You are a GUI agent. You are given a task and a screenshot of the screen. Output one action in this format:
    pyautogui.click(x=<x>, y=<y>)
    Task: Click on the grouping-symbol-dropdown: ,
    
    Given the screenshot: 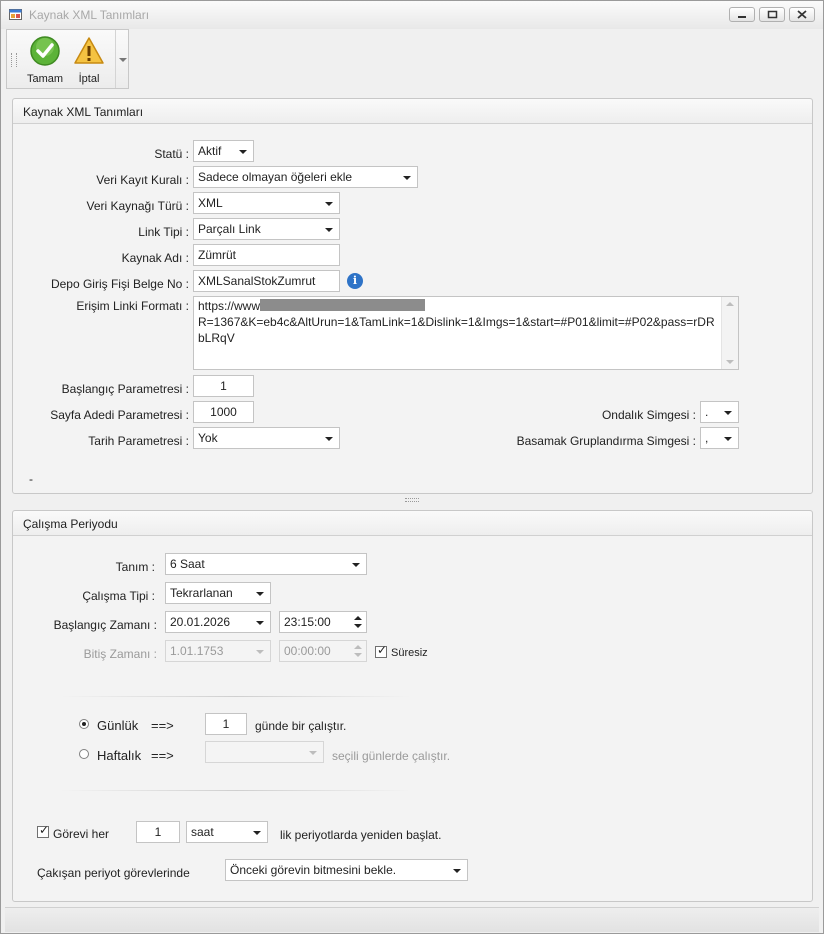 What is the action you would take?
    pyautogui.click(x=719, y=438)
    